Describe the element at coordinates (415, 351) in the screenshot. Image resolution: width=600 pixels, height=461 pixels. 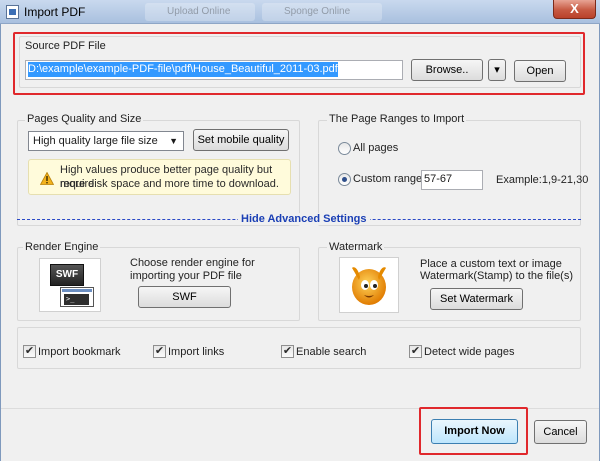
I see `detect-wide-pages-checkbox: ✔` at that location.